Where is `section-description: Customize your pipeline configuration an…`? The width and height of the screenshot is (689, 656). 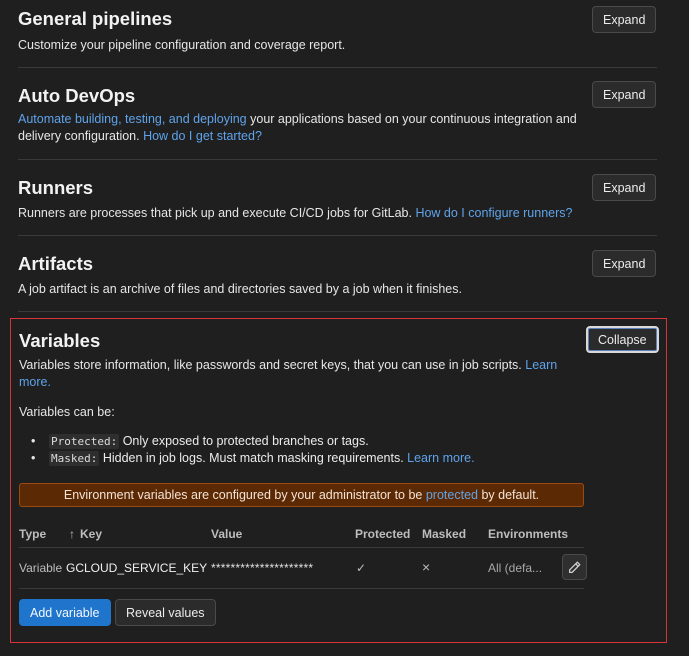
section-description: Customize your pipeline configuration an… is located at coordinates (182, 45).